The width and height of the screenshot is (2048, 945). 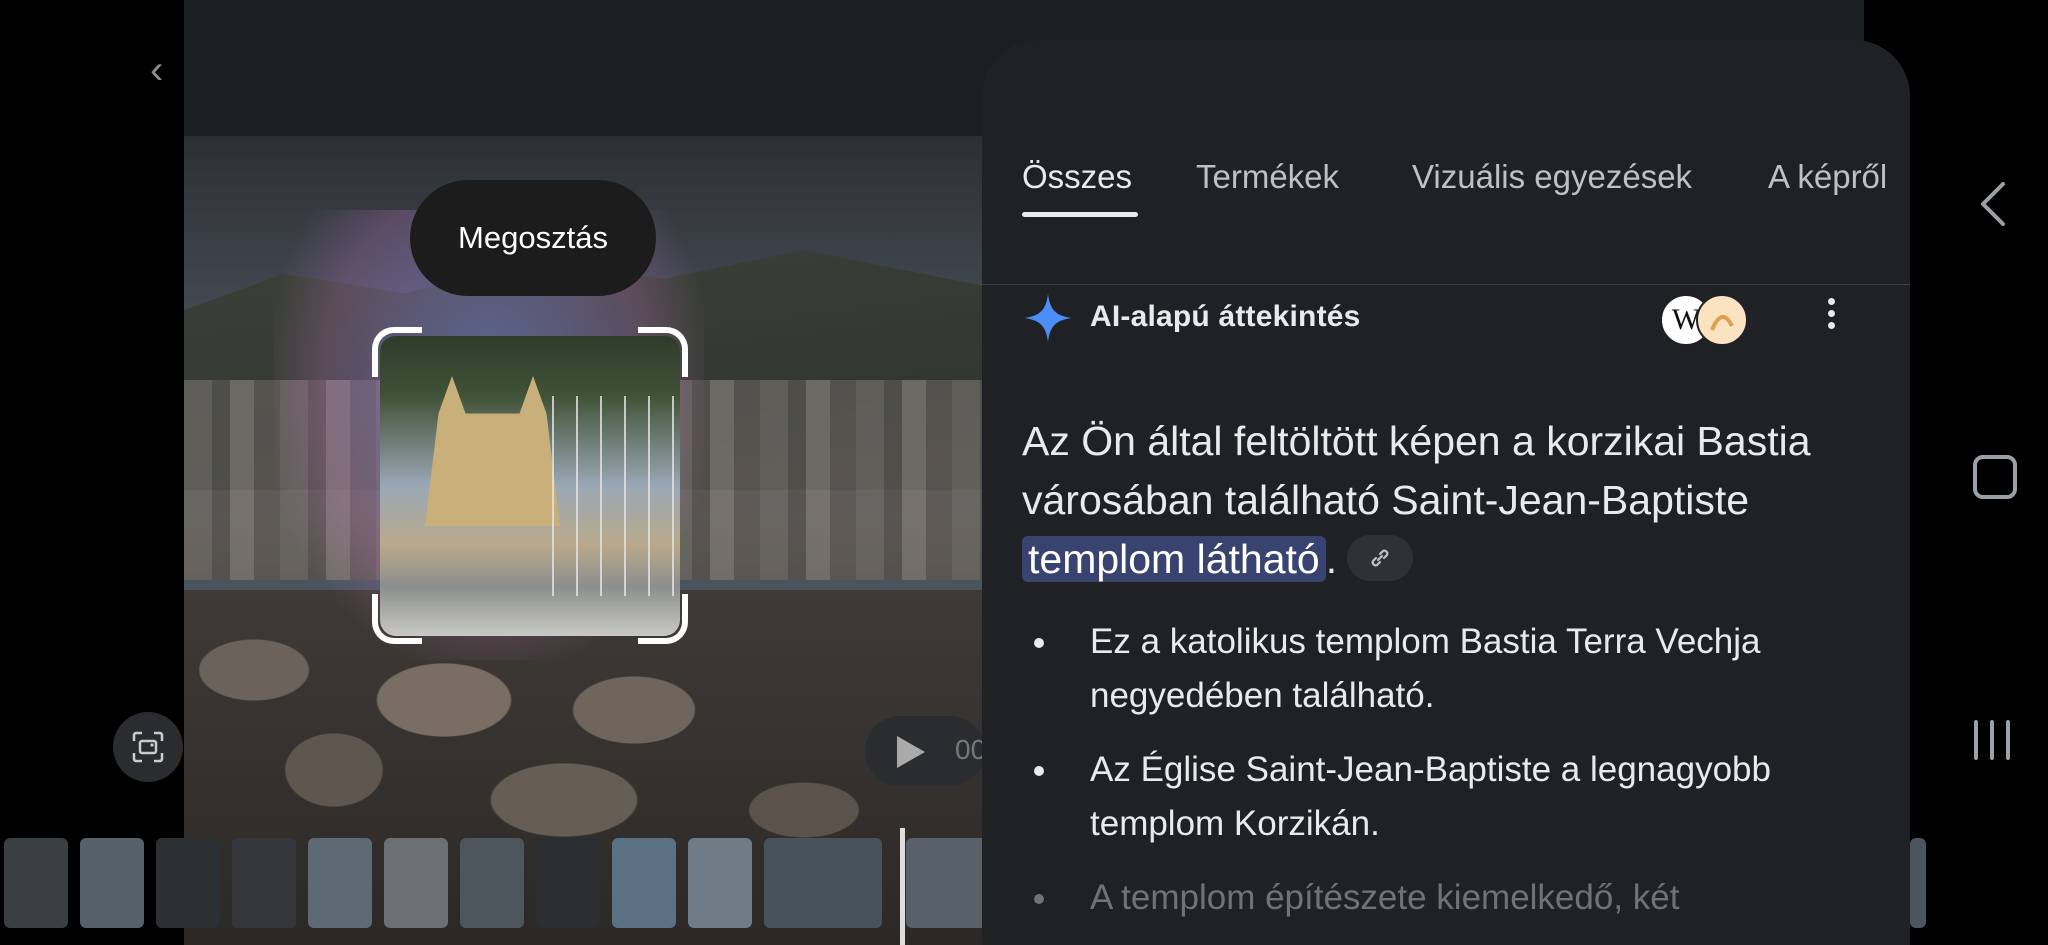 What do you see at coordinates (902, 886) in the screenshot?
I see `filmstrip-position-marker` at bounding box center [902, 886].